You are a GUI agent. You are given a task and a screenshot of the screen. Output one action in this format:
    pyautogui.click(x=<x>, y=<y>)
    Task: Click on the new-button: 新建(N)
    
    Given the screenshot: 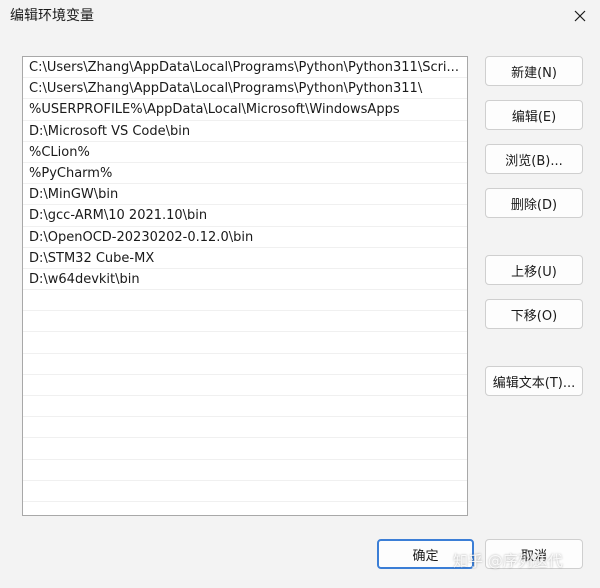 What is the action you would take?
    pyautogui.click(x=534, y=71)
    